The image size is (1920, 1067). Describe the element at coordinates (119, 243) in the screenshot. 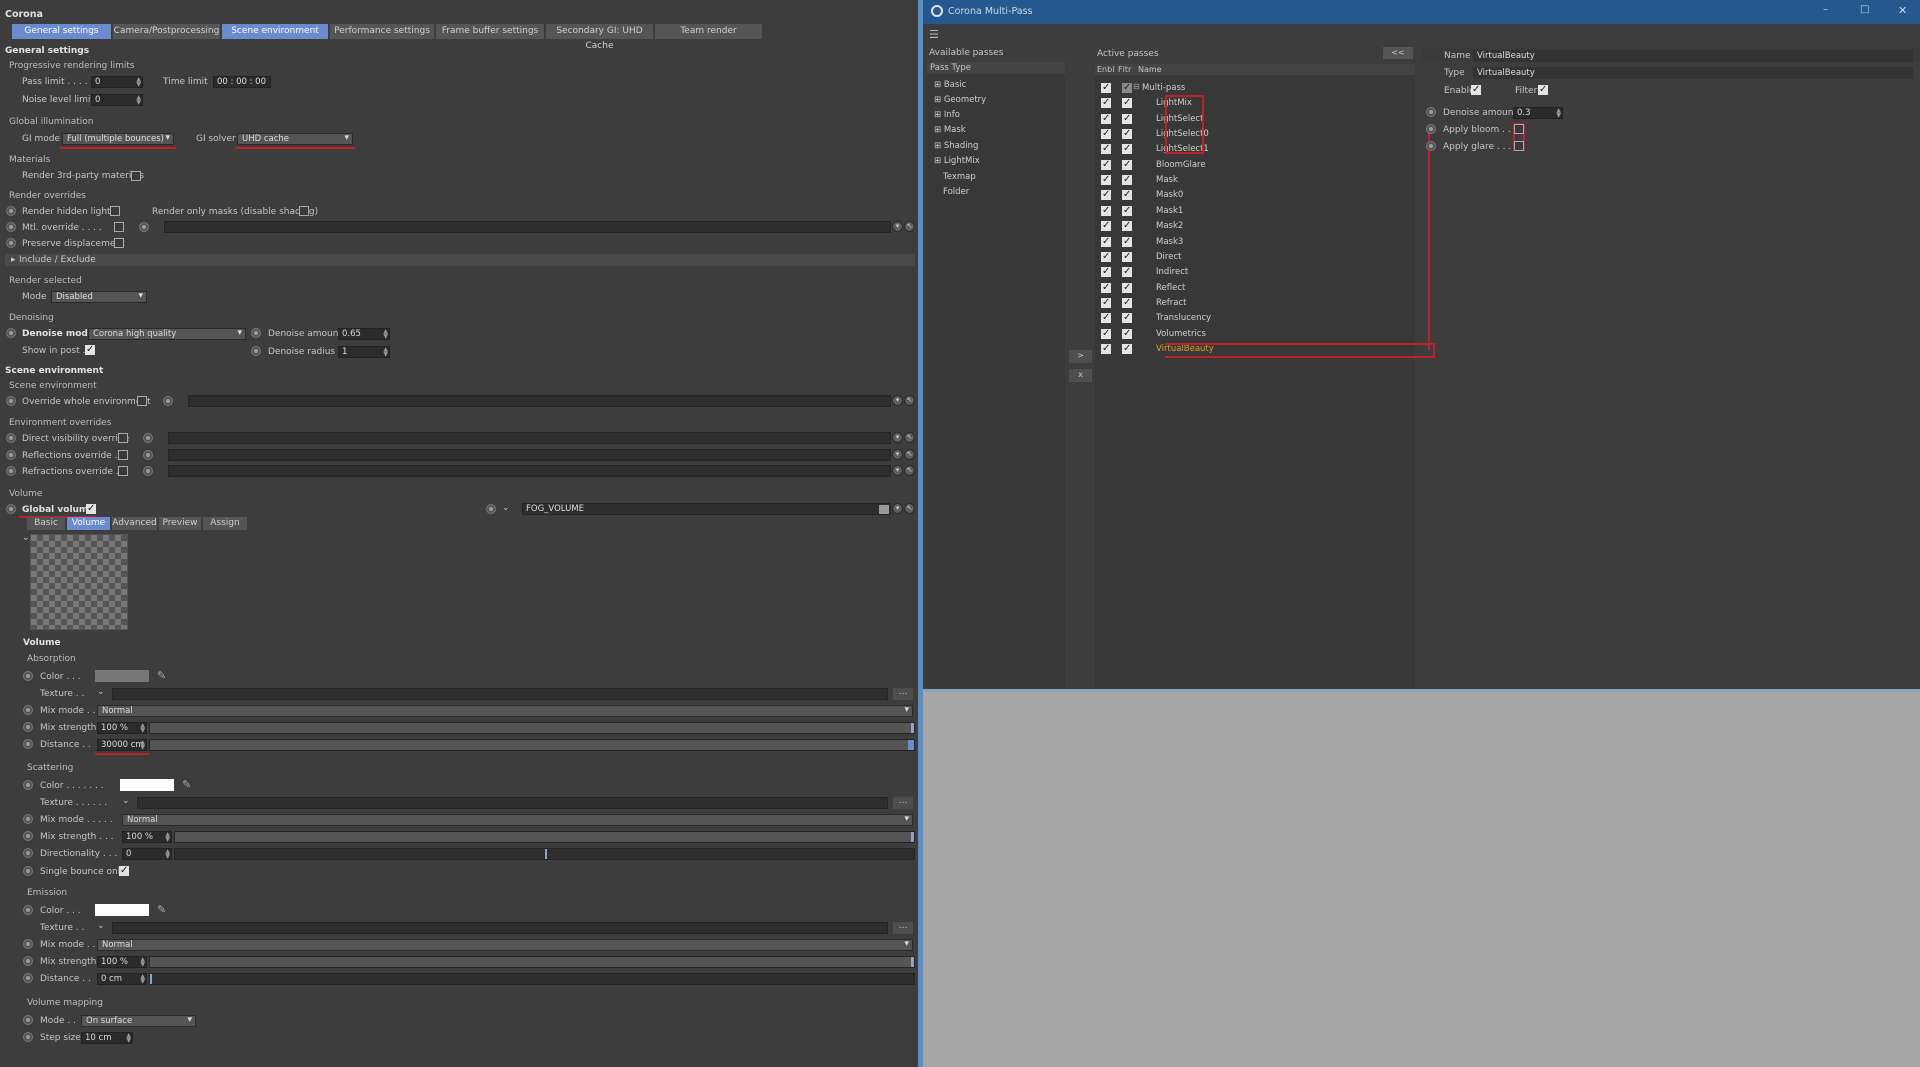

I see `preserve-disp-checkbox` at that location.